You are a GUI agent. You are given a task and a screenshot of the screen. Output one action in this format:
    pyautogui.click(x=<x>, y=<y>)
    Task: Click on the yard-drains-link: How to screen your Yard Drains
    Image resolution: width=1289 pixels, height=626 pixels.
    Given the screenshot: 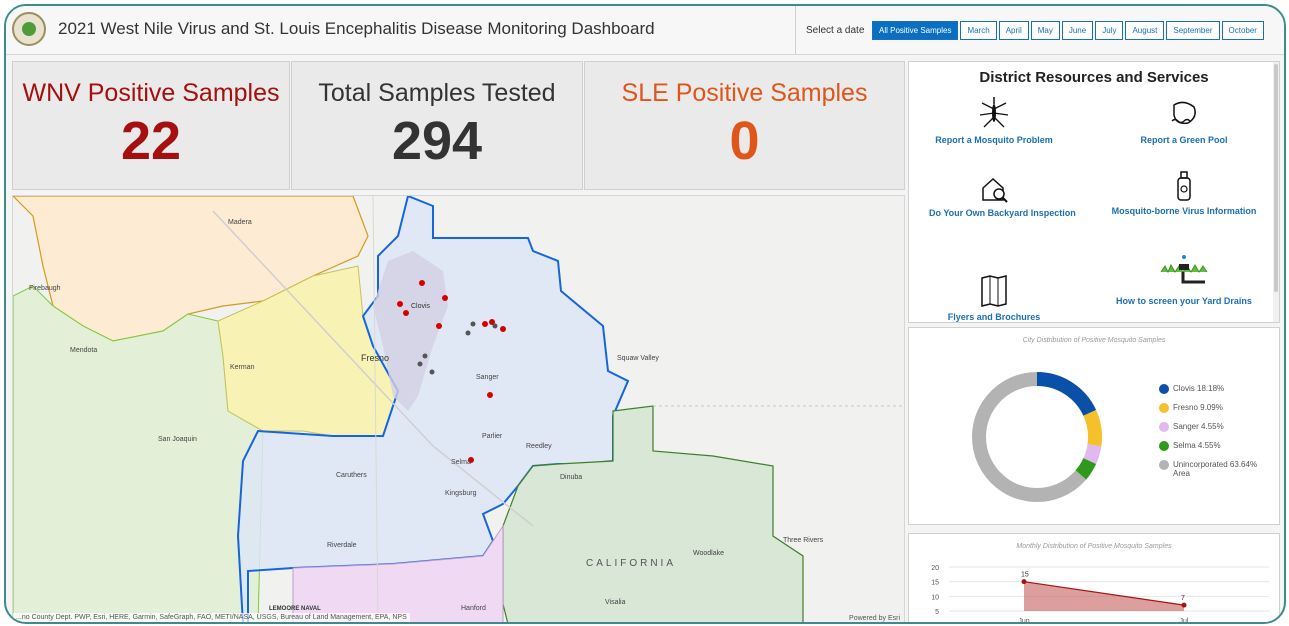 What is the action you would take?
    pyautogui.click(x=1184, y=279)
    